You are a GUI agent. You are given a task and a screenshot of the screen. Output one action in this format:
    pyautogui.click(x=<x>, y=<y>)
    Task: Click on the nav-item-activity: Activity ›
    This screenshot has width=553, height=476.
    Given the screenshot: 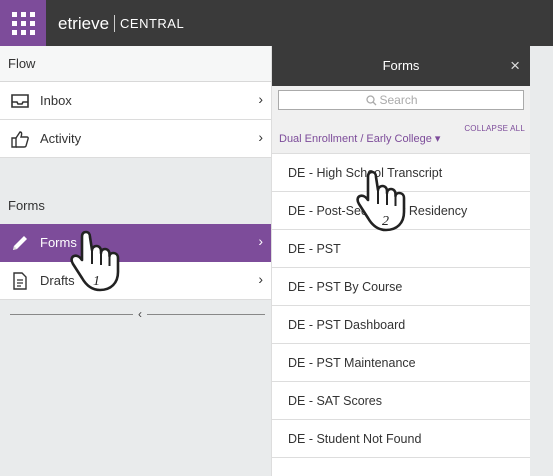 What is the action you would take?
    pyautogui.click(x=135, y=139)
    